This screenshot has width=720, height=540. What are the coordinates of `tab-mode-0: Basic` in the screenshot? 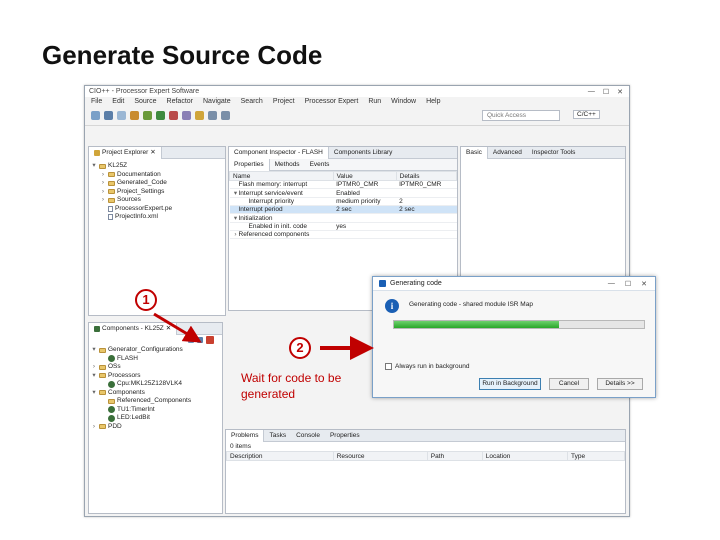 It's located at (474, 152).